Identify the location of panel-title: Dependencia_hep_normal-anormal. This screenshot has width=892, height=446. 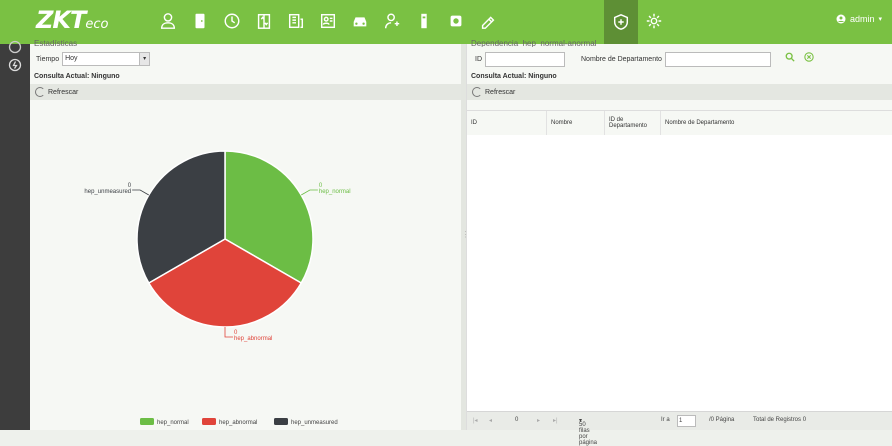
(534, 43).